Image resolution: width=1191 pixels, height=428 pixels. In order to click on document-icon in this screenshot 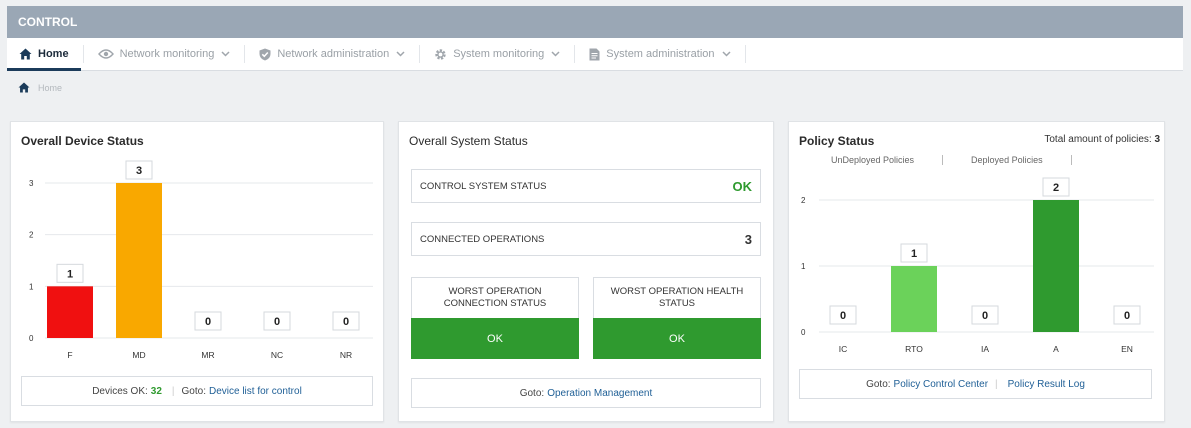, I will do `click(594, 54)`.